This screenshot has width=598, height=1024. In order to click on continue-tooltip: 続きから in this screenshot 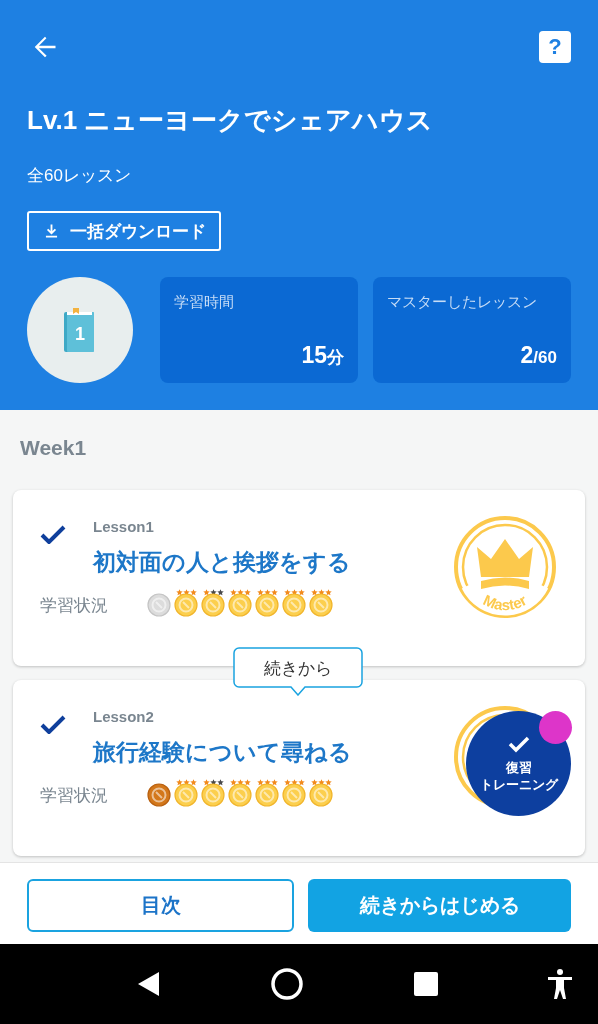, I will do `click(298, 671)`.